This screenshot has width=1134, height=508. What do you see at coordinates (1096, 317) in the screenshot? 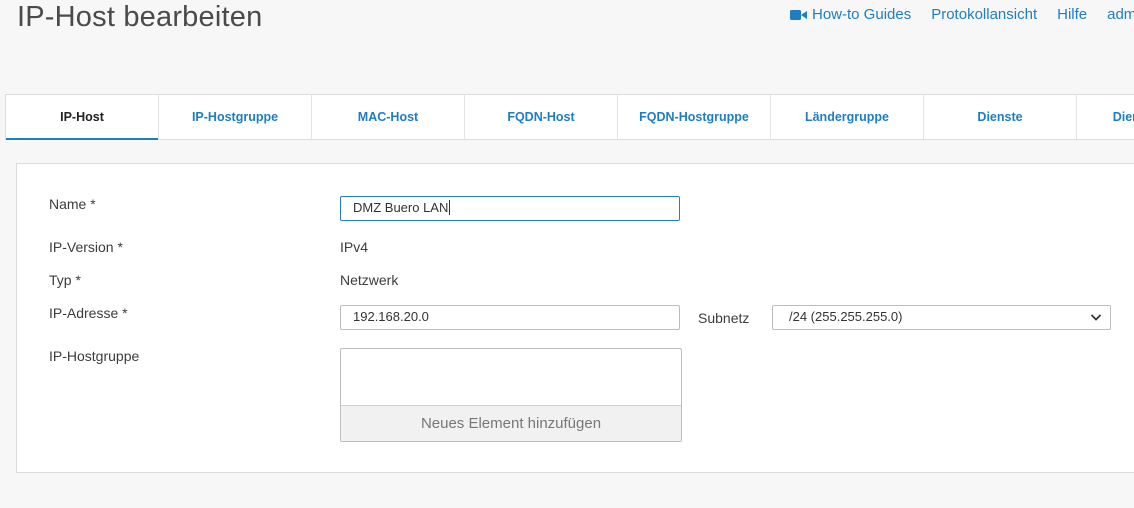
I see `chevron-down-icon` at bounding box center [1096, 317].